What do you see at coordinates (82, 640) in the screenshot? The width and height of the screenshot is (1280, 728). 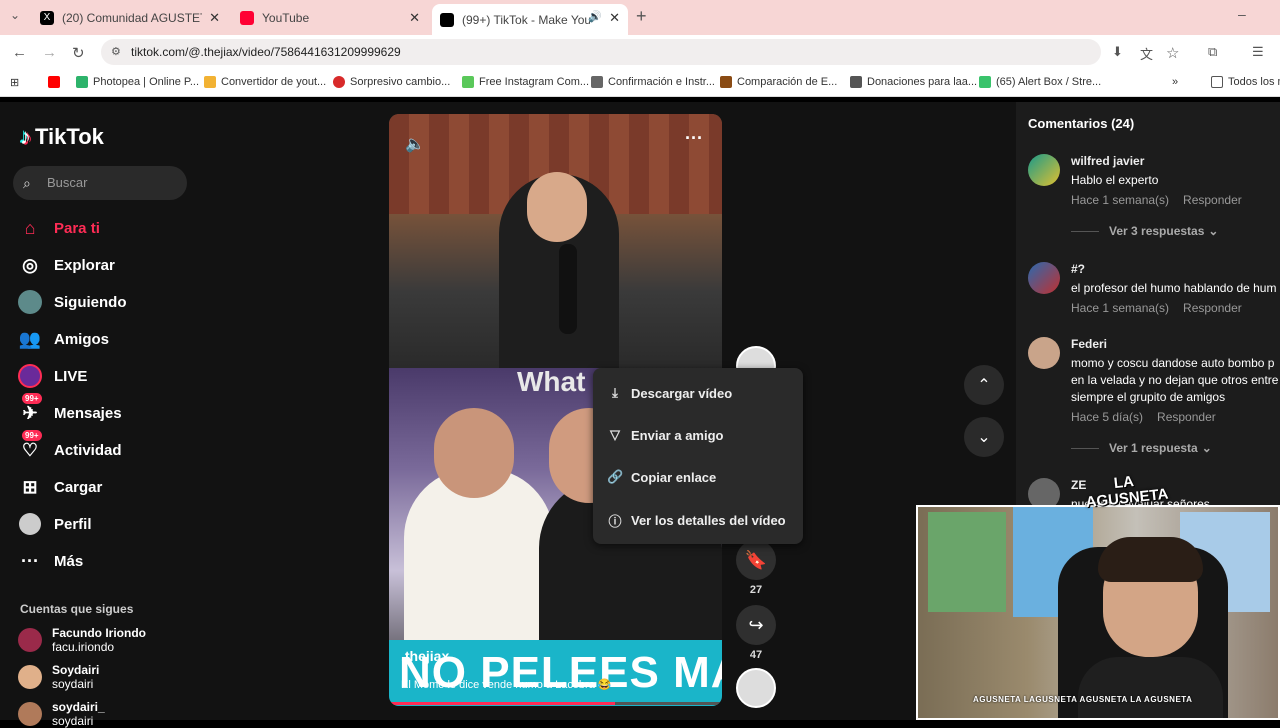 I see `following-account: Facundo Iriondo facu.iriondo` at bounding box center [82, 640].